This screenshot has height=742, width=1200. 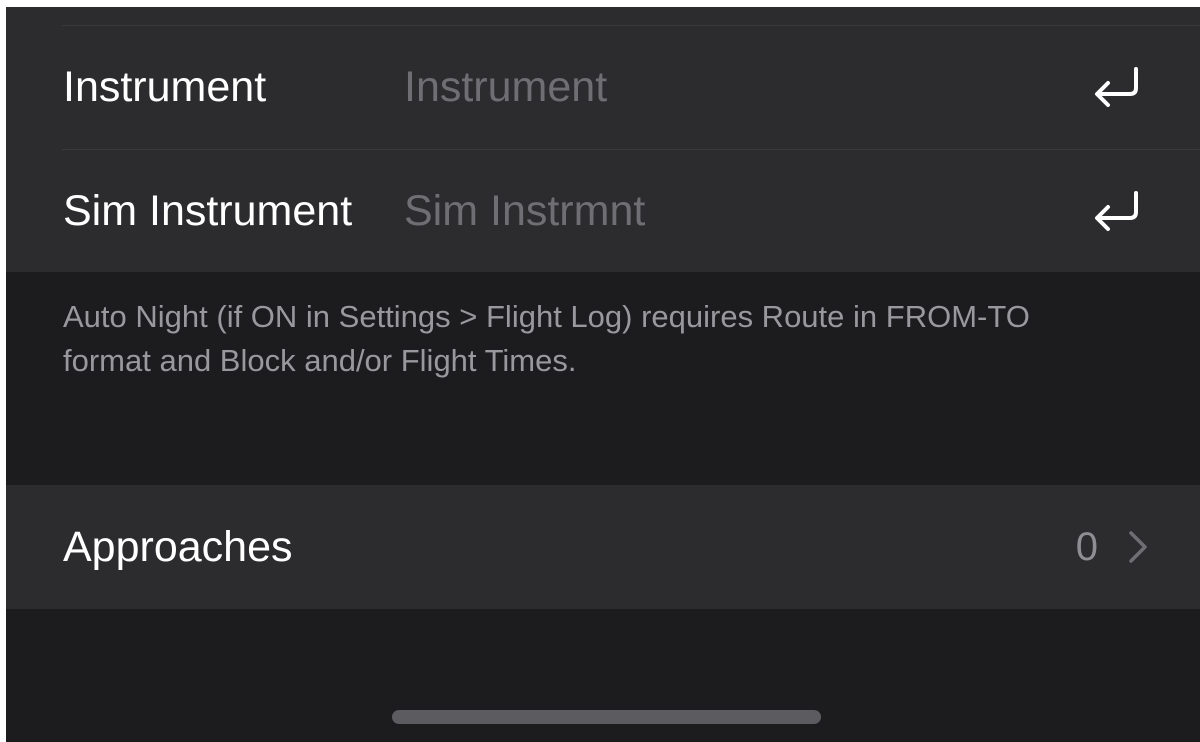 What do you see at coordinates (208, 211) in the screenshot?
I see `sim-instrument-label: Sim Instrument` at bounding box center [208, 211].